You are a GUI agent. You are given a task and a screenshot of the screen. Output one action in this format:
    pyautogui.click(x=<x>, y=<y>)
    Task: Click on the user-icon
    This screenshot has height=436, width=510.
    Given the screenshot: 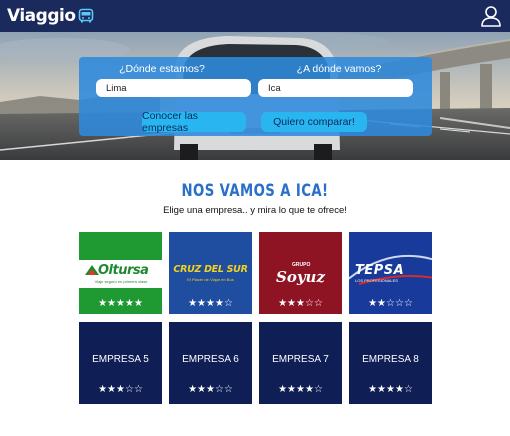 What is the action you would take?
    pyautogui.click(x=491, y=16)
    